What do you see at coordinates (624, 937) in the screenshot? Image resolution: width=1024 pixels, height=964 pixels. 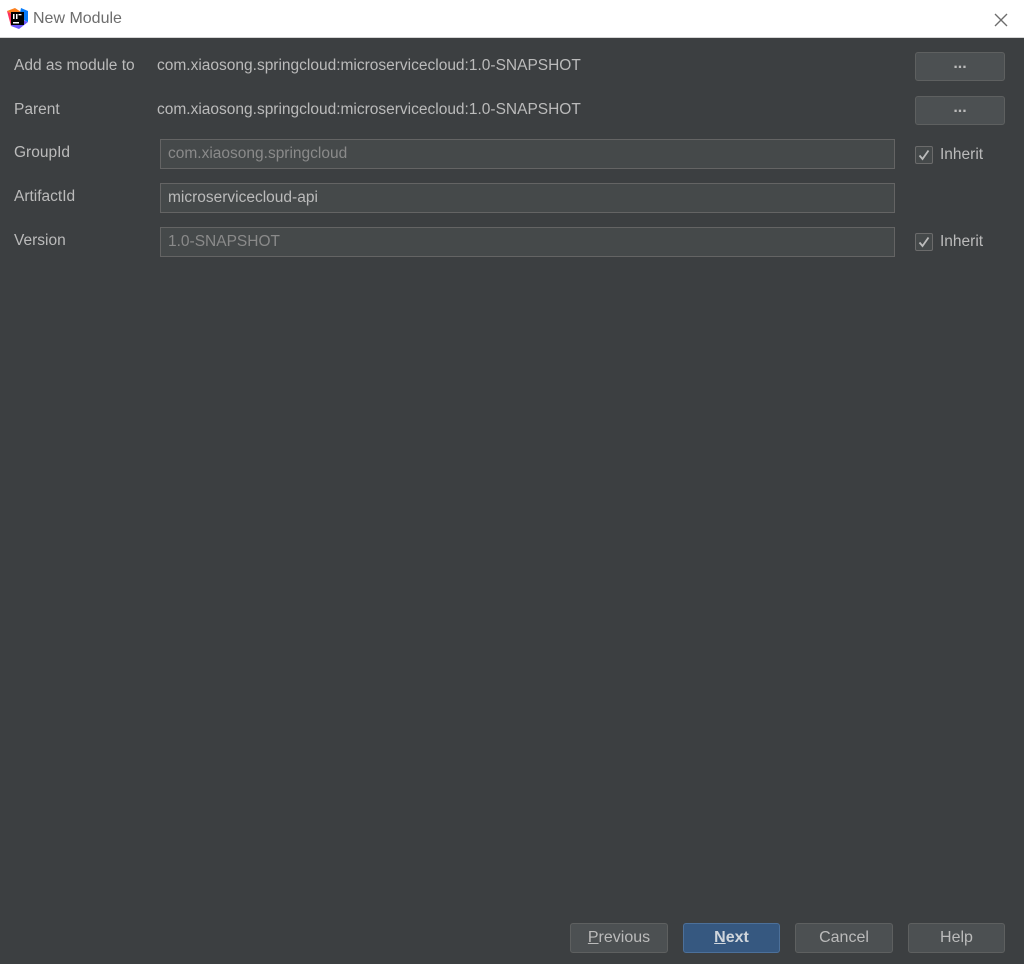 I see `previous-label: revious` at bounding box center [624, 937].